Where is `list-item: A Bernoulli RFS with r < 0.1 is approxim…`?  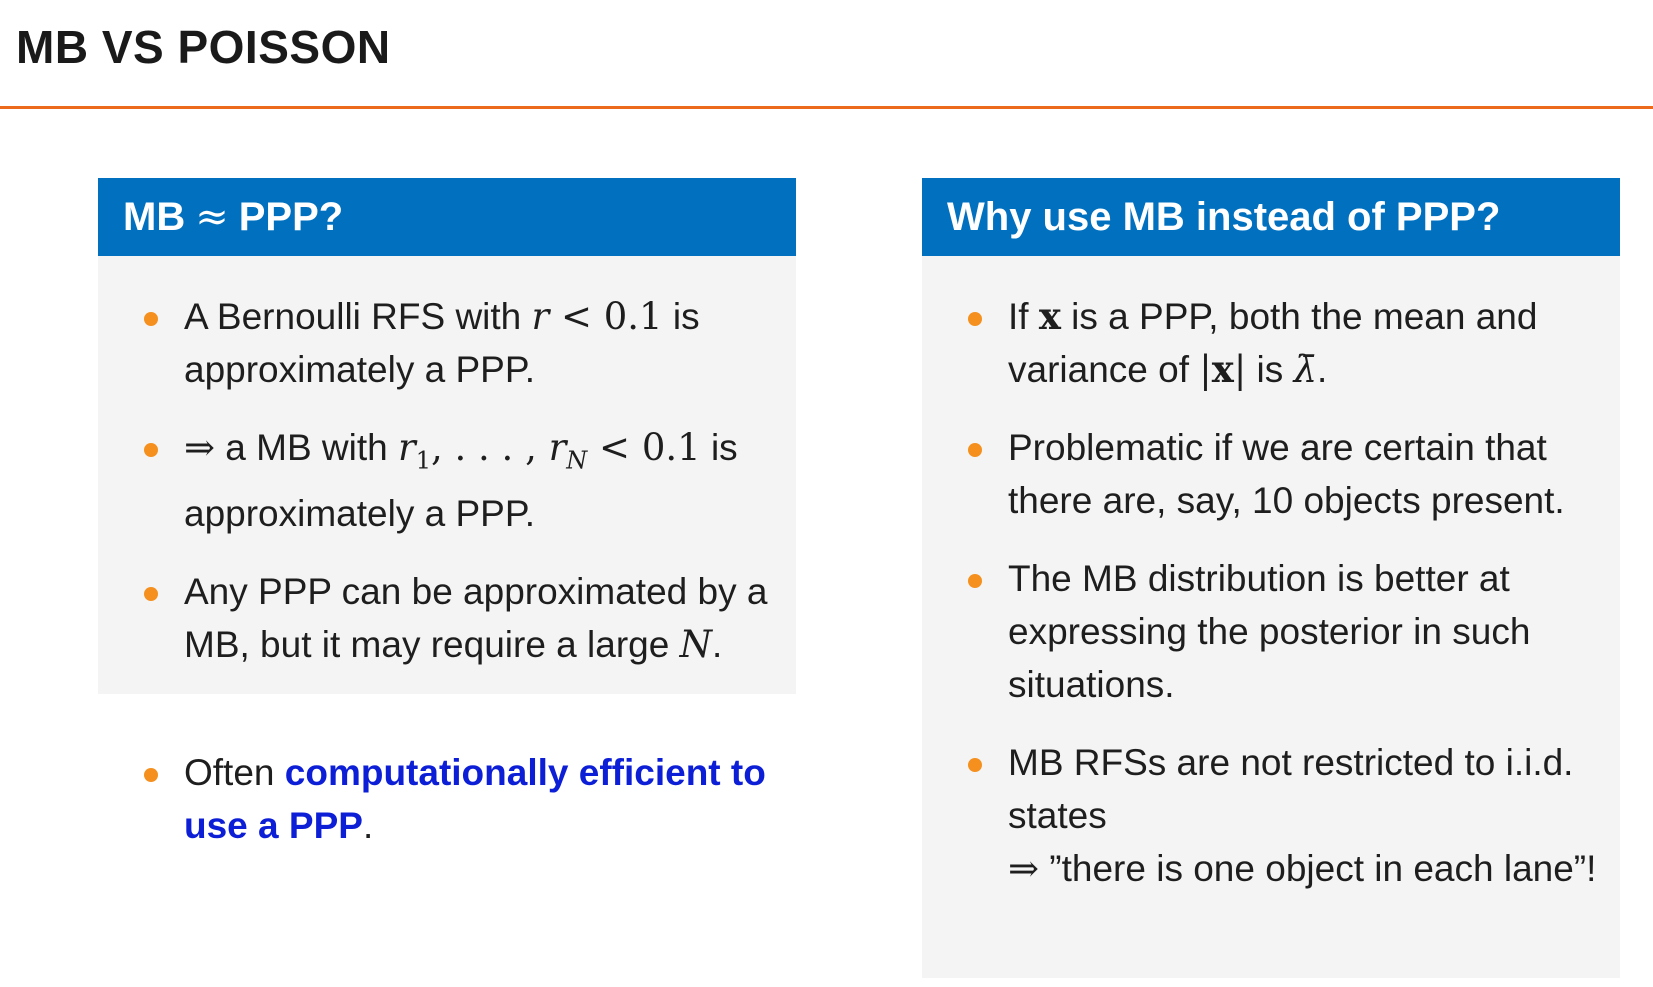
list-item: A Bernoulli RFS with r < 0.1 is approxim… is located at coordinates (447, 343).